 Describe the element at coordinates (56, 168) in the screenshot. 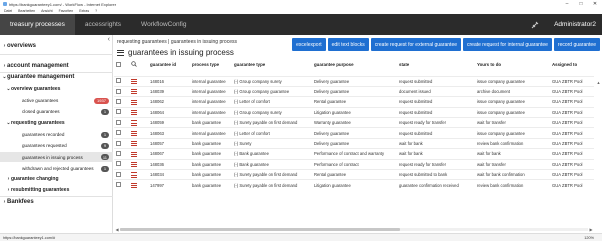

I see `sidebar-item-withdrawn-and-rejected: withdrawn and rejected guarantees 1` at that location.